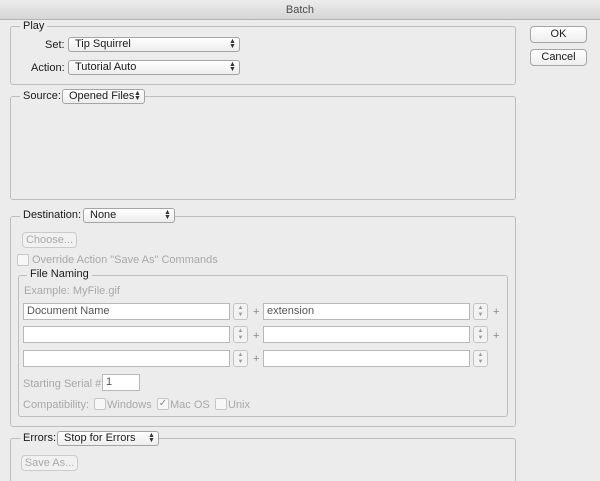 Image resolution: width=600 pixels, height=481 pixels. What do you see at coordinates (34, 26) in the screenshot?
I see `play-group-title: Play` at bounding box center [34, 26].